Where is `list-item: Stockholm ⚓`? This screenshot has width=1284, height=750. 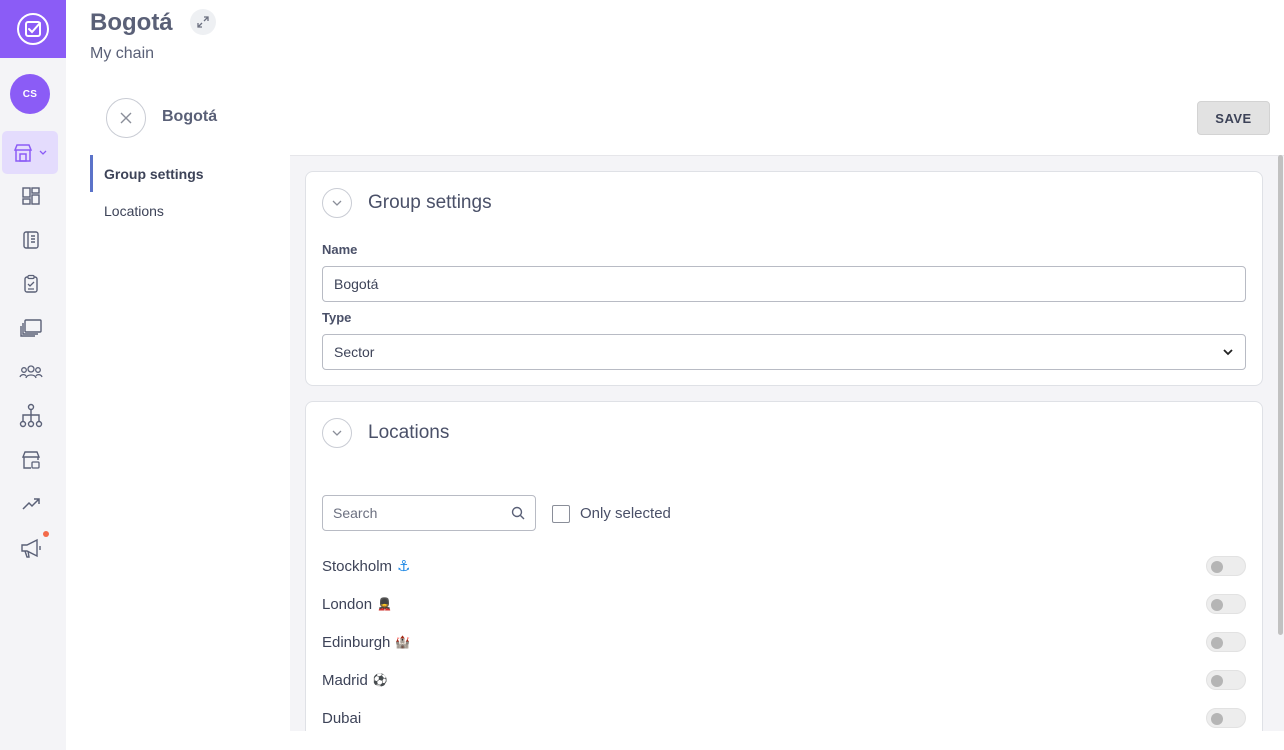 list-item: Stockholm ⚓ is located at coordinates (784, 566).